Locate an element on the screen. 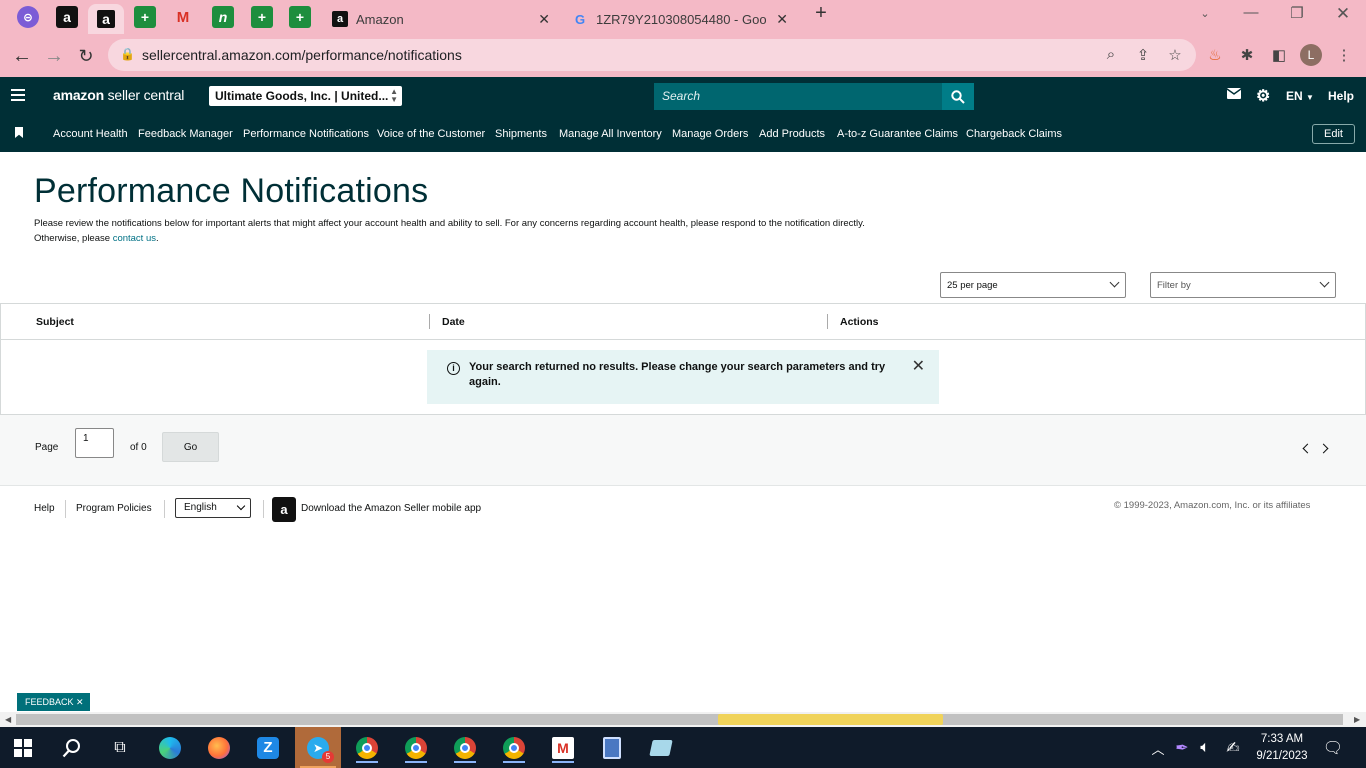  search-button is located at coordinates (958, 96).